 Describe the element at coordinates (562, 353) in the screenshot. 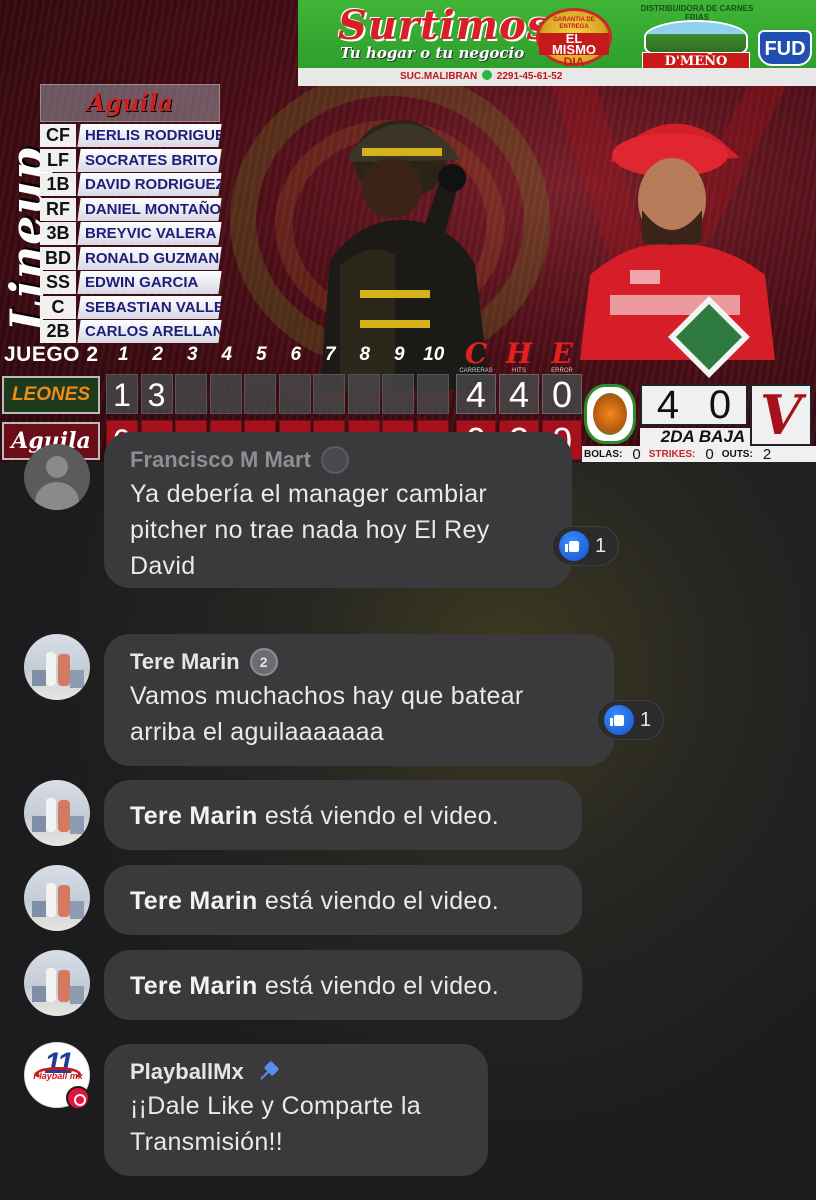

I see `errors-letter: E` at that location.